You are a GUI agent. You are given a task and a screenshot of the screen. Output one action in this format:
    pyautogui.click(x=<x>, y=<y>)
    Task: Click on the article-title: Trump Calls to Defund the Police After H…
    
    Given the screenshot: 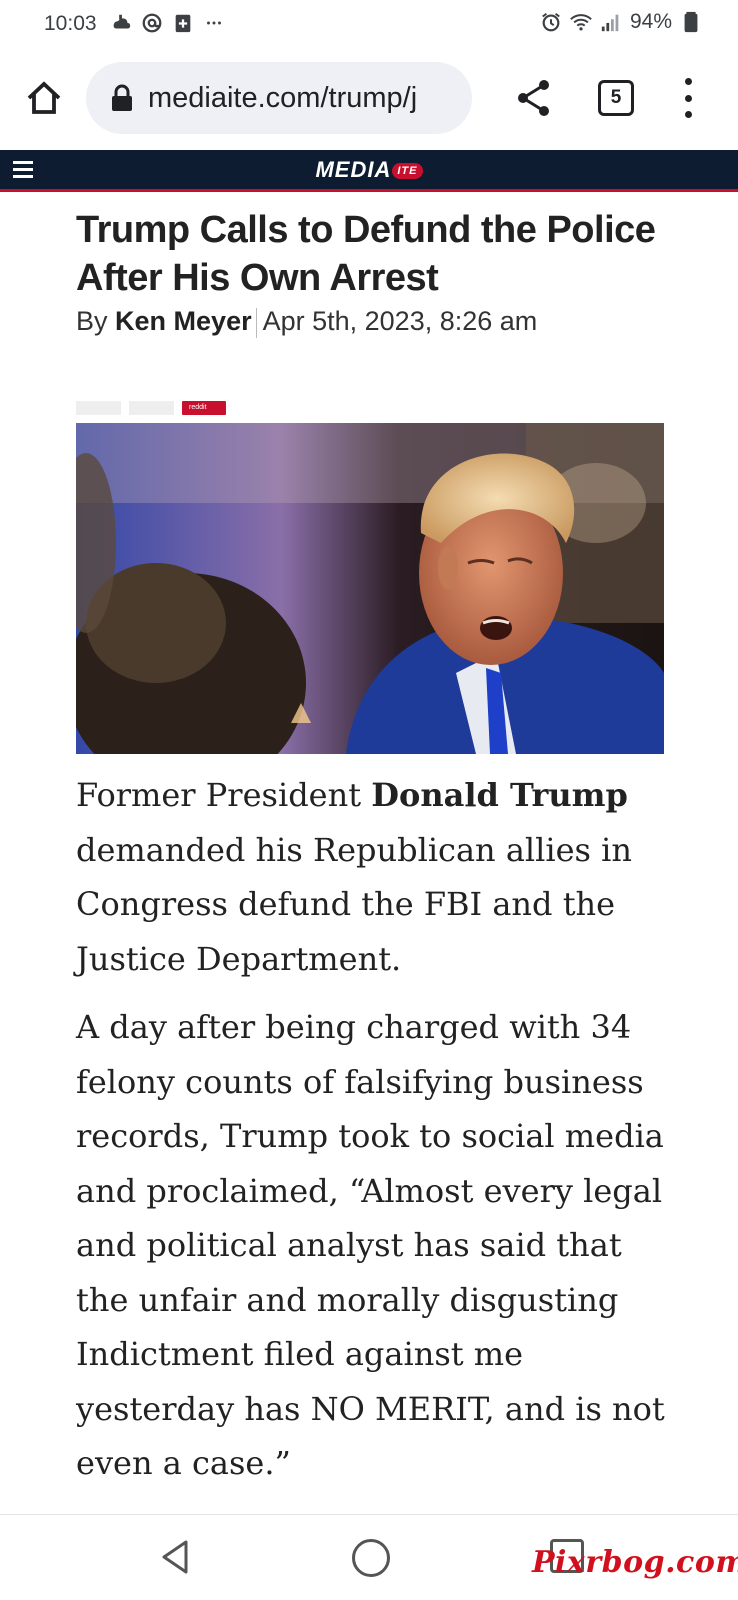 What is the action you would take?
    pyautogui.click(x=366, y=254)
    